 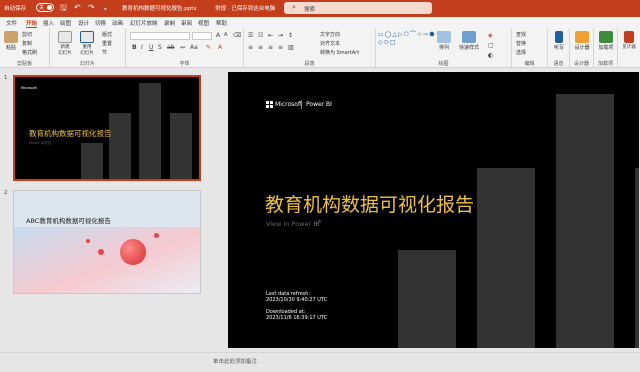 I want to click on align-left-icon: ≡, so click(x=250, y=47).